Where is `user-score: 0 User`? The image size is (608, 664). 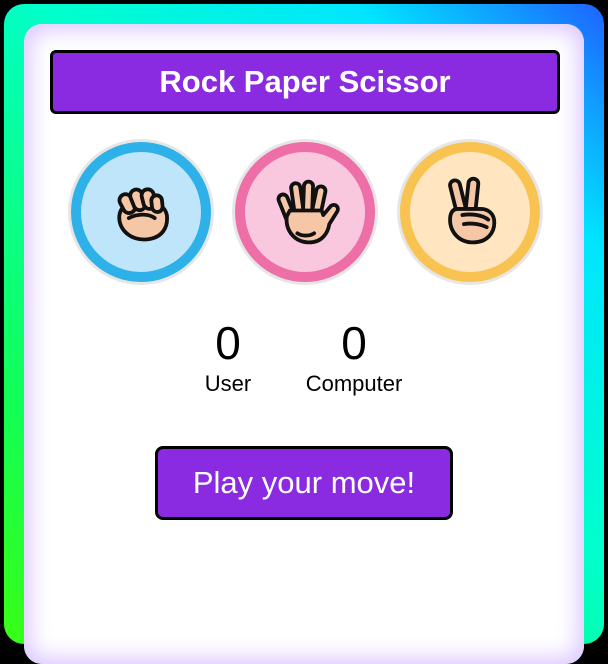 user-score: 0 User is located at coordinates (228, 358).